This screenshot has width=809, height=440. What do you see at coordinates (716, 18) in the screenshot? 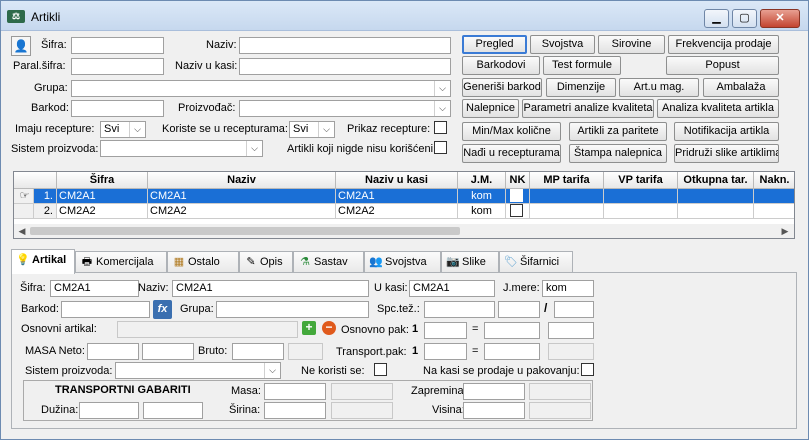
I see `minimize-button: ▁` at bounding box center [716, 18].